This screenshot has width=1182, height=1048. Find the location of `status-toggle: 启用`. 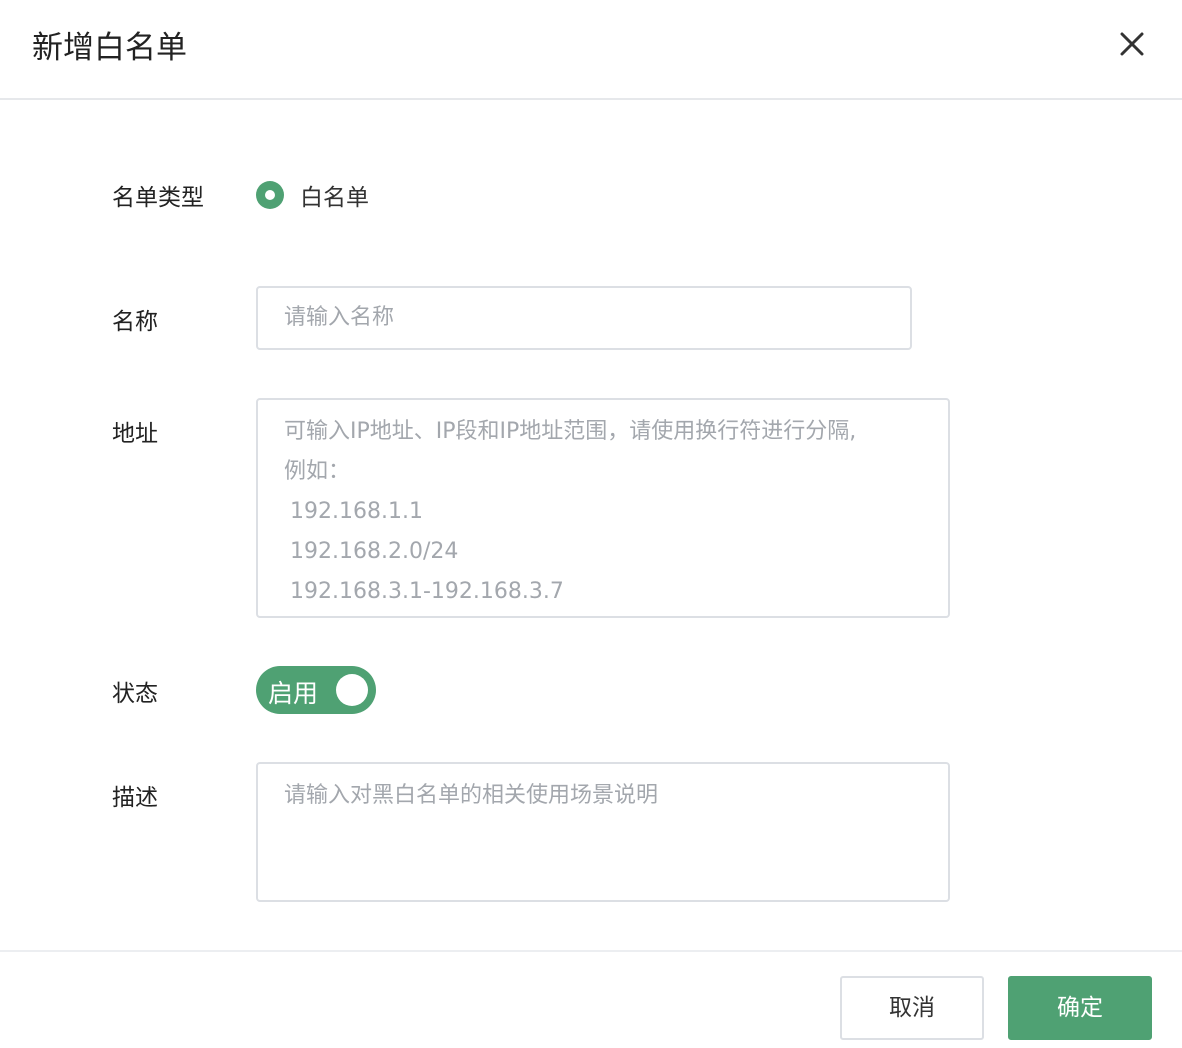

status-toggle: 启用 is located at coordinates (316, 690).